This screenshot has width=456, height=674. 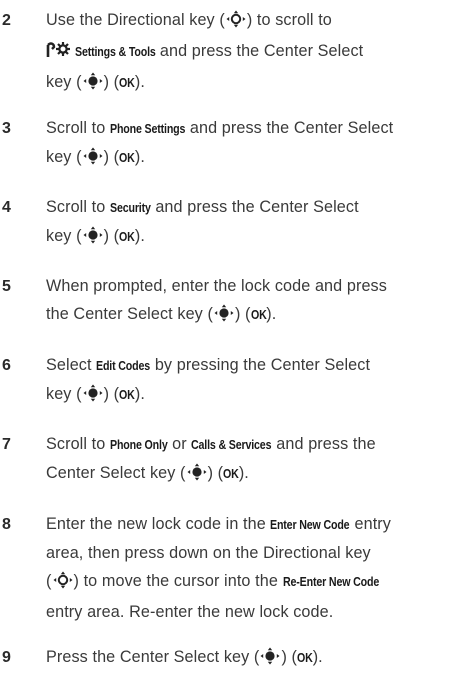 I want to click on menu-item-name: Phone Only, so click(x=138, y=444).